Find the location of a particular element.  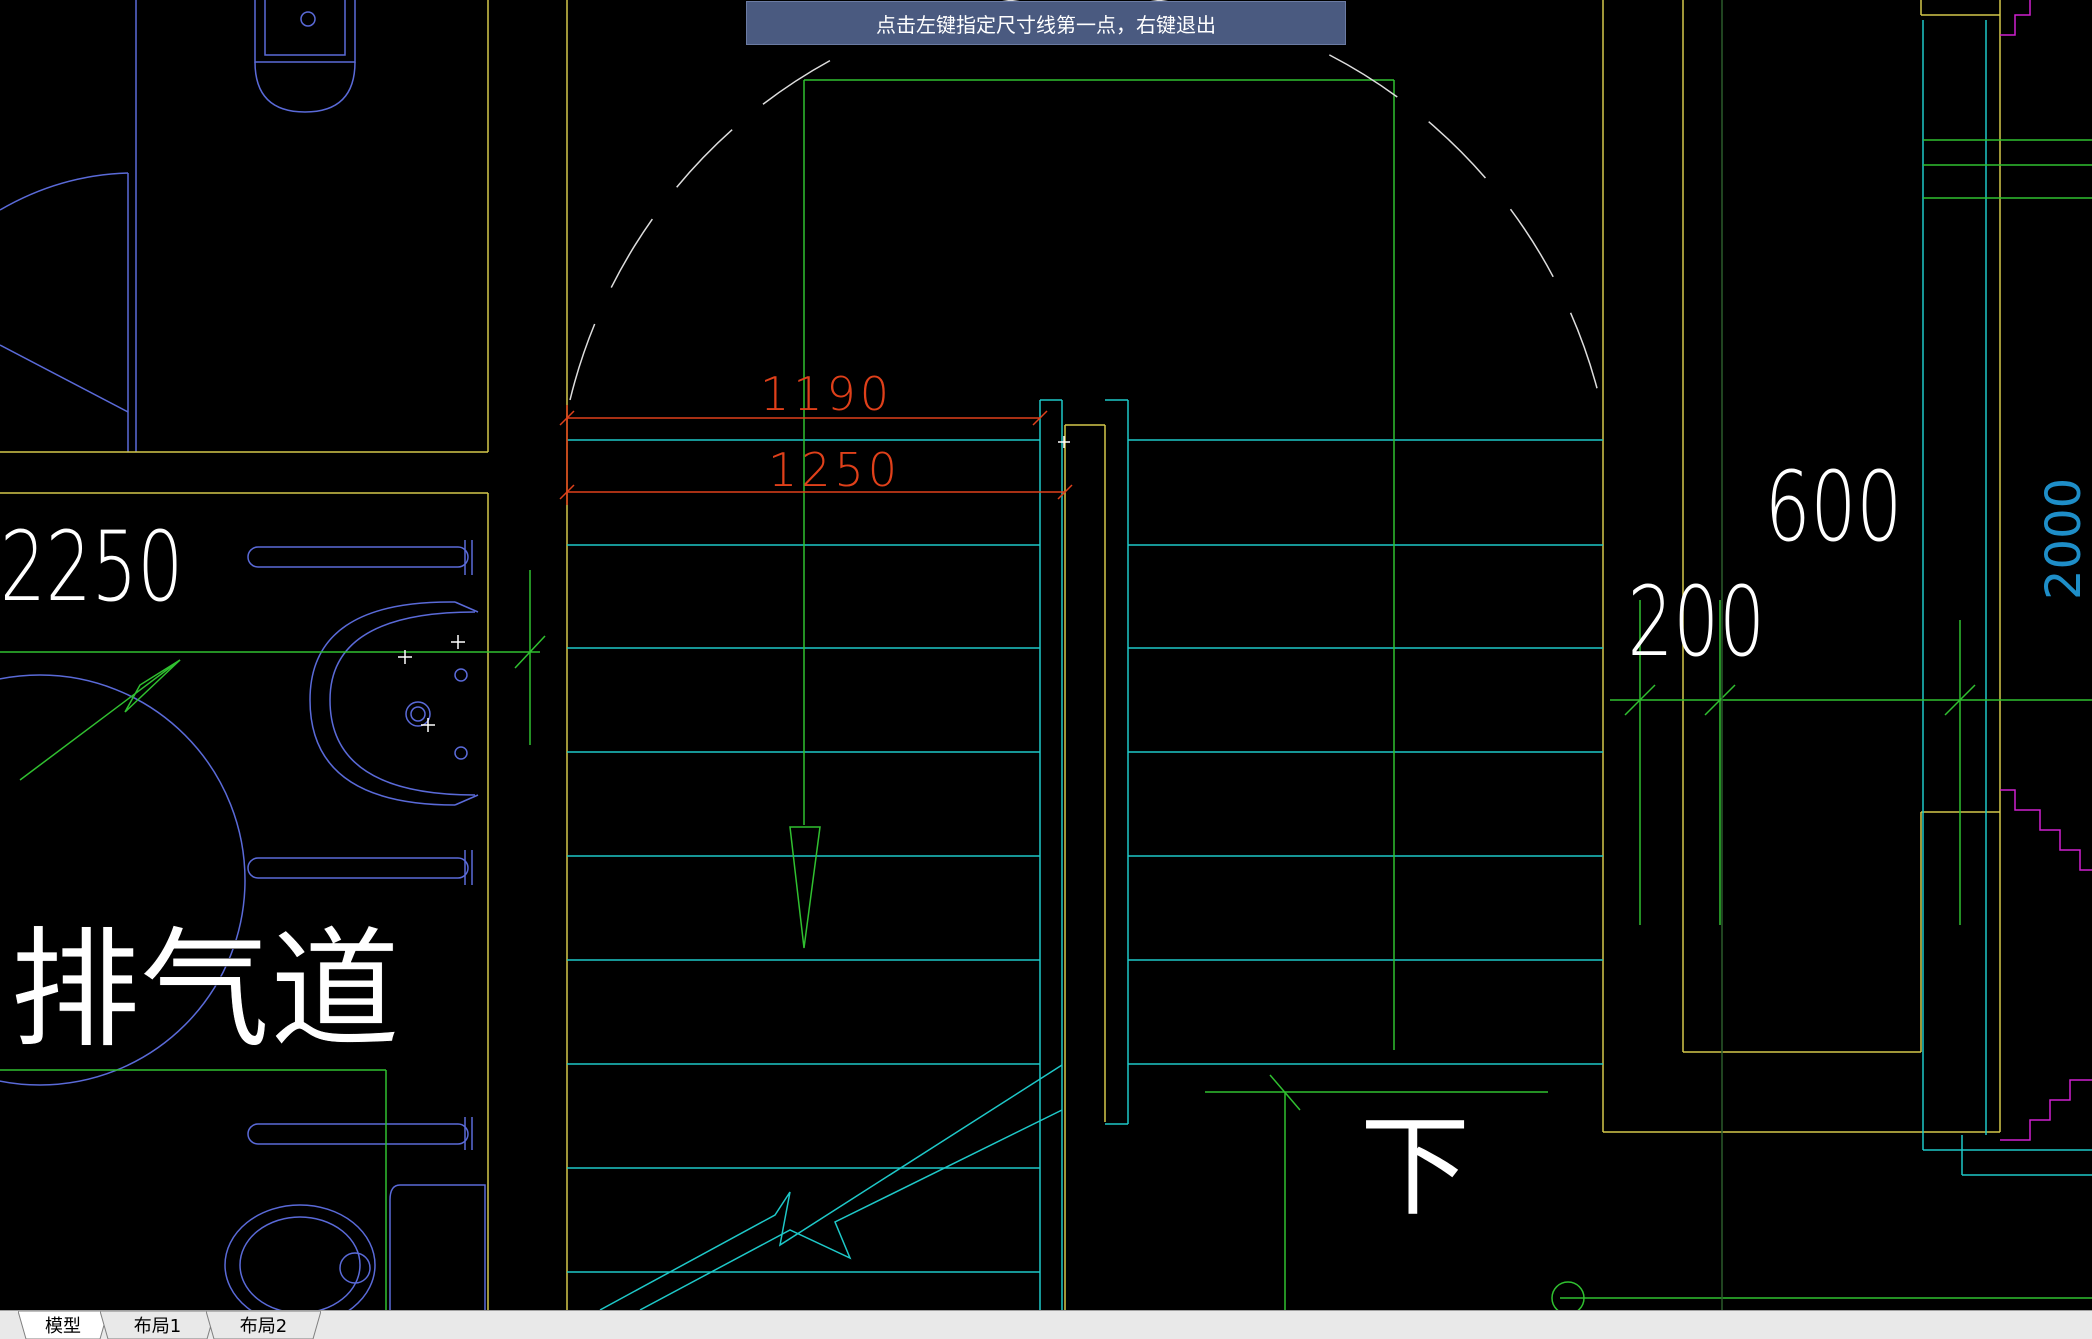

dim-text-1190: 1190 is located at coordinates (826, 394).